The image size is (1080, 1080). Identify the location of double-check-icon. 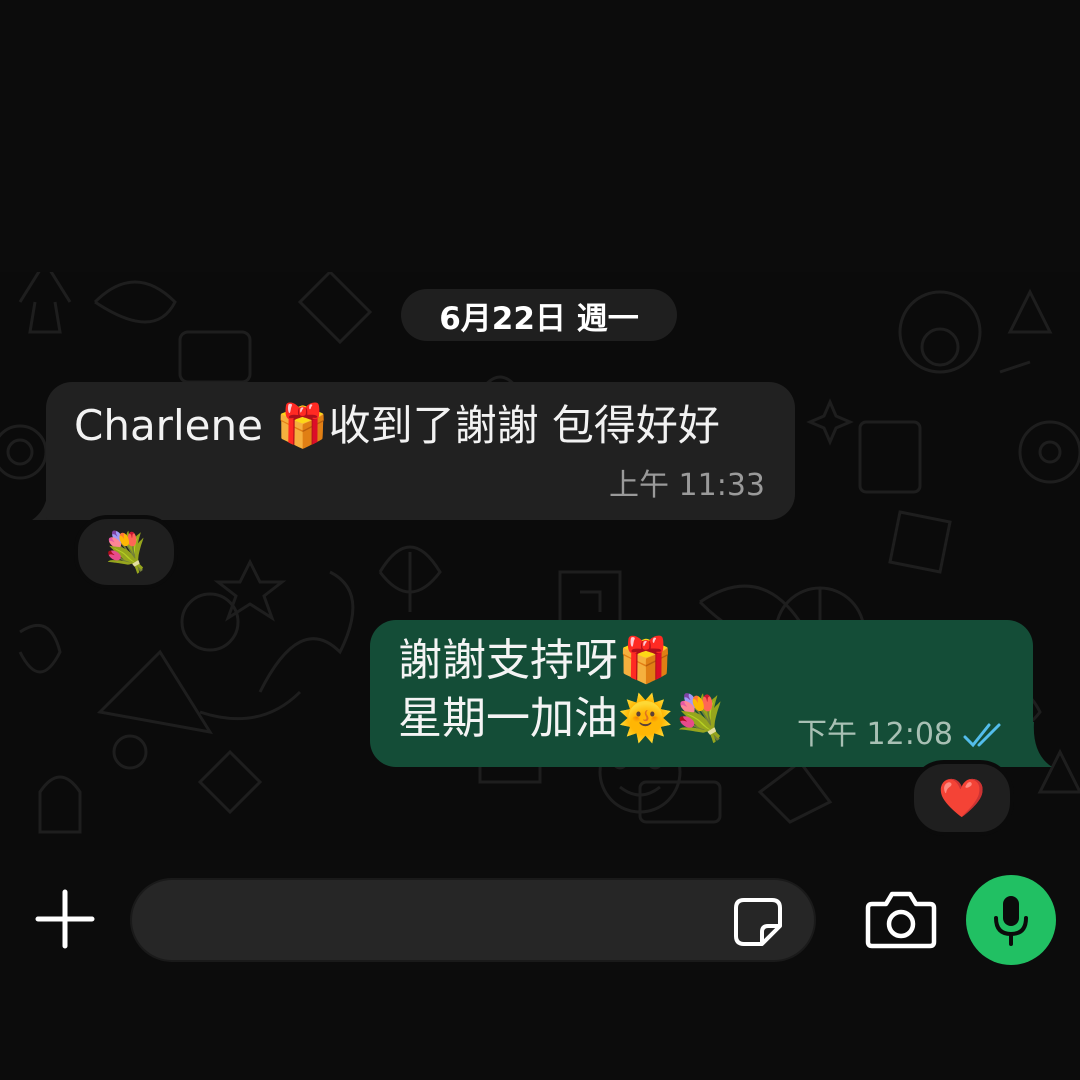
(982, 735).